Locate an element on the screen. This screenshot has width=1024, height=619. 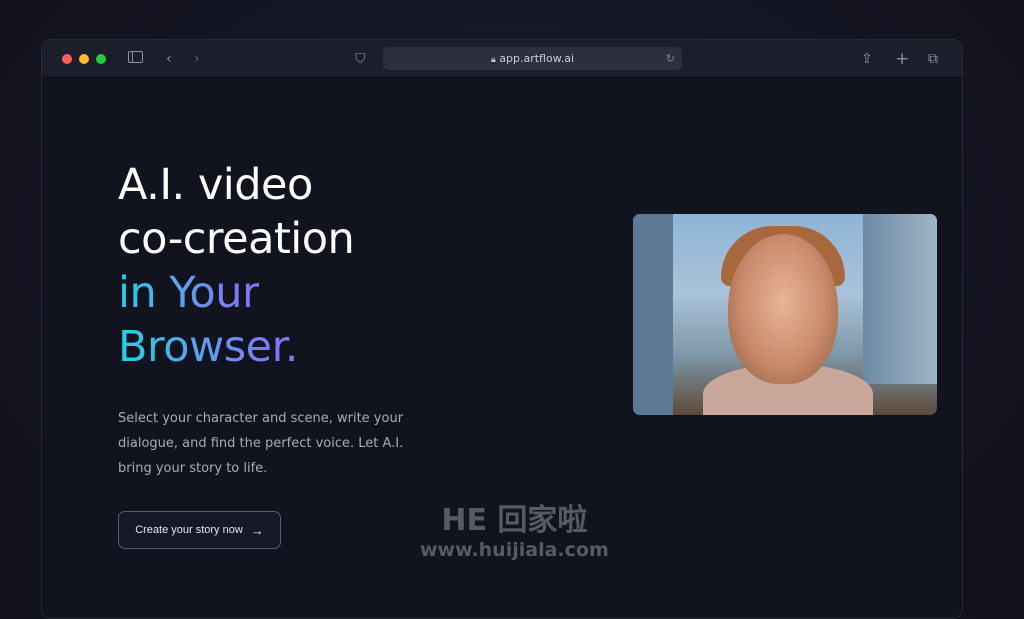
new-tab-icon: + is located at coordinates (902, 59).